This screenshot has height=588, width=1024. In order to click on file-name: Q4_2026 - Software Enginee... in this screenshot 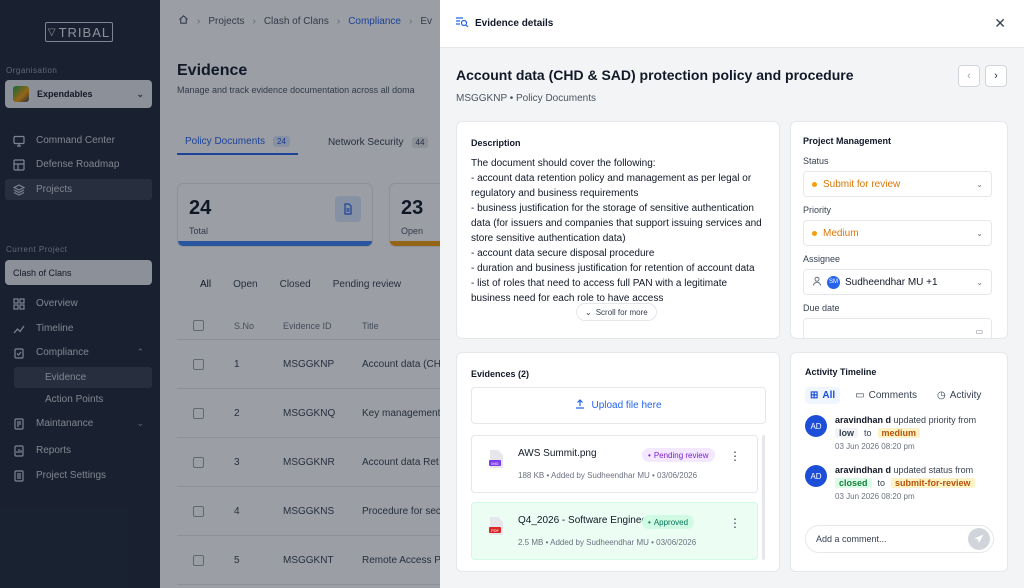, I will do `click(587, 520)`.